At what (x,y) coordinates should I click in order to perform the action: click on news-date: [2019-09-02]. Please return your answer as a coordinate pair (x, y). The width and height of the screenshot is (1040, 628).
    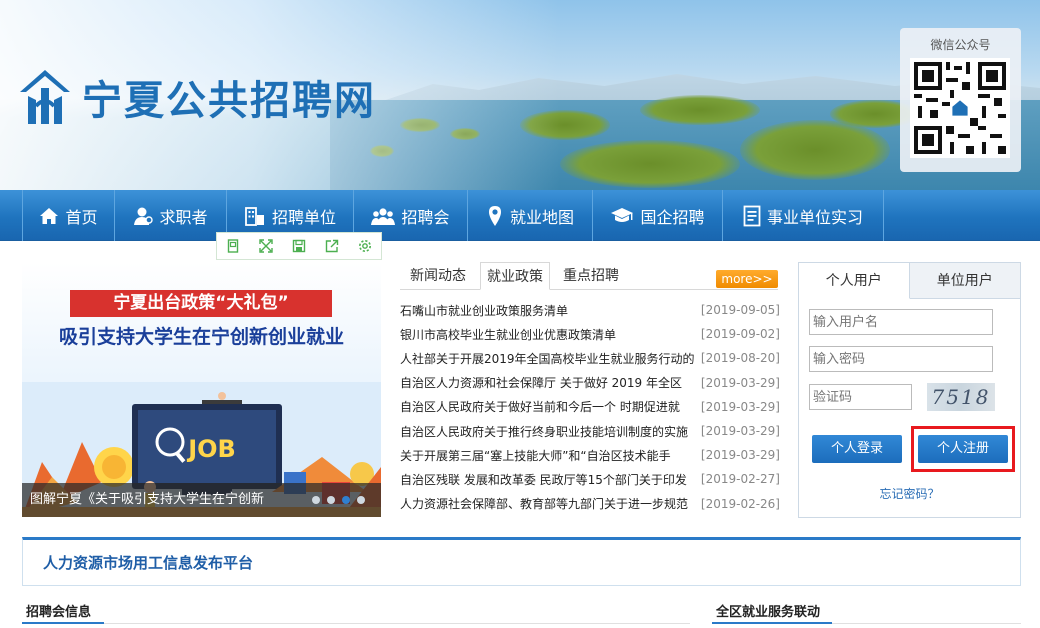
    Looking at the image, I should click on (740, 334).